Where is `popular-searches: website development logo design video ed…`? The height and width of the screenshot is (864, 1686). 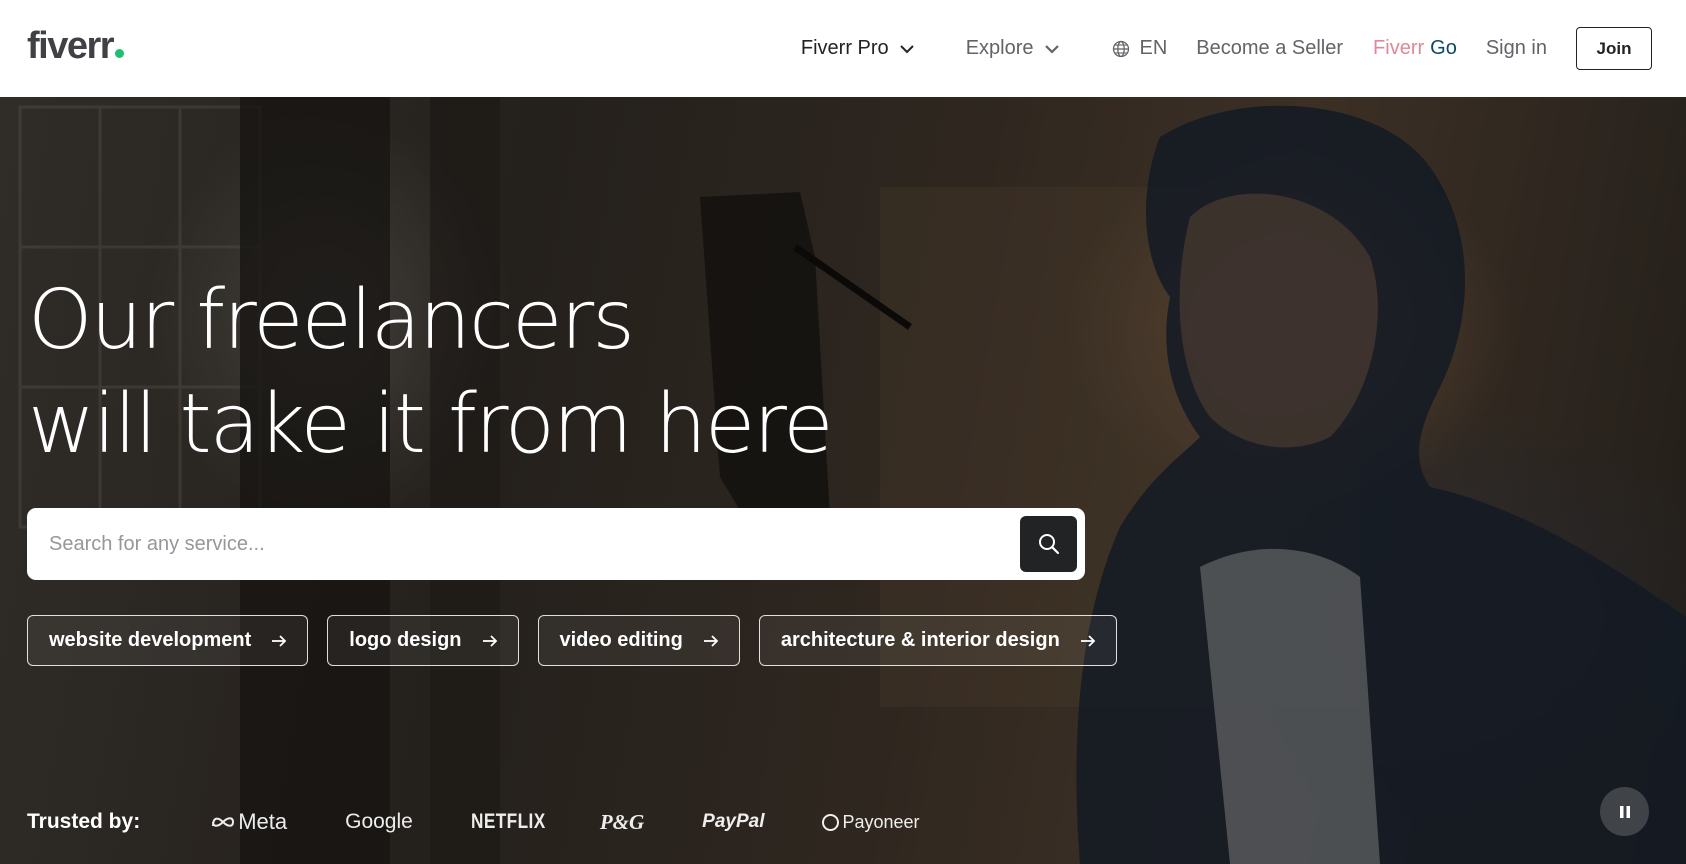 popular-searches: website development logo design video ed… is located at coordinates (581, 640).